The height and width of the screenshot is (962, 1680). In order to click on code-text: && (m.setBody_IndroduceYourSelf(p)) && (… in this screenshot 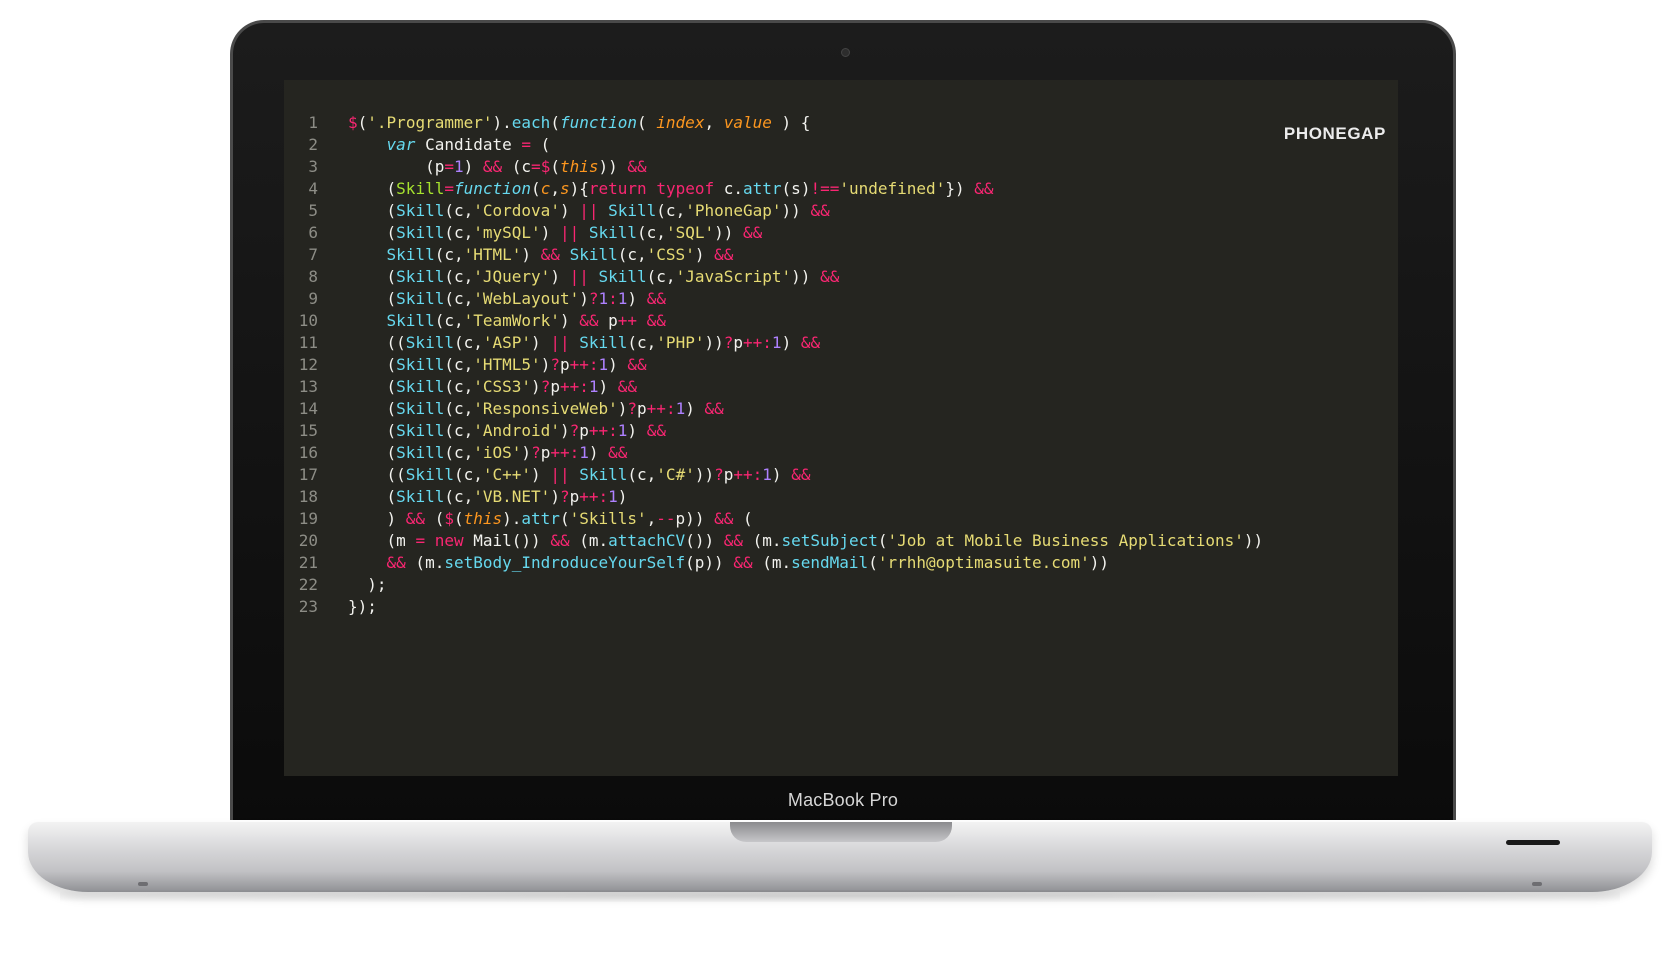, I will do `click(713, 563)`.